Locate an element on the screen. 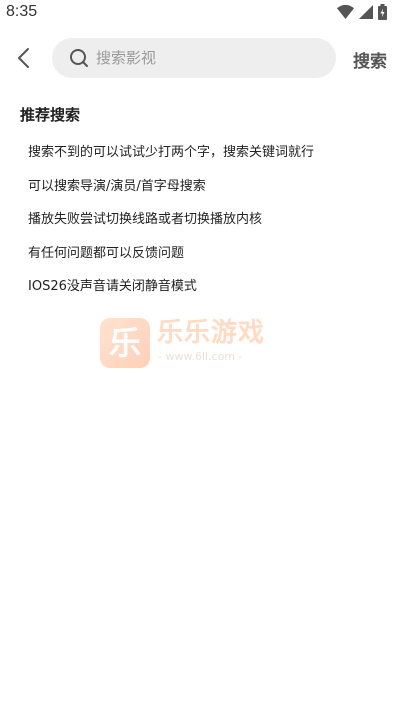  wifi-icon is located at coordinates (345, 12).